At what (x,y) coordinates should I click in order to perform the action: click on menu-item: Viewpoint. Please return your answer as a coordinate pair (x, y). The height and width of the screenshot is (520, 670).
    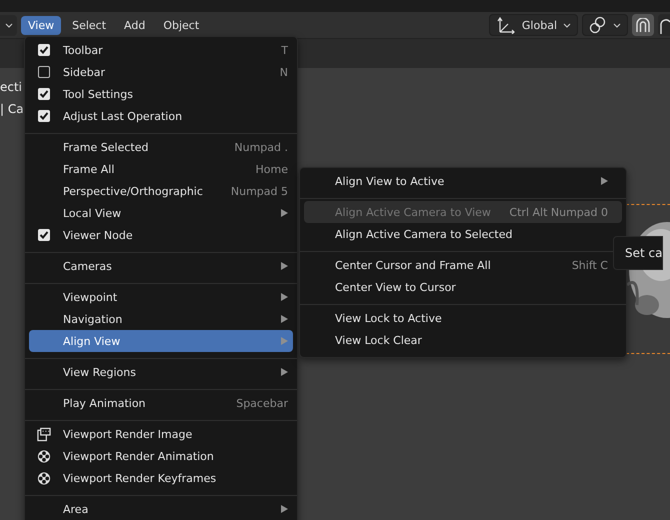
    Looking at the image, I should click on (161, 297).